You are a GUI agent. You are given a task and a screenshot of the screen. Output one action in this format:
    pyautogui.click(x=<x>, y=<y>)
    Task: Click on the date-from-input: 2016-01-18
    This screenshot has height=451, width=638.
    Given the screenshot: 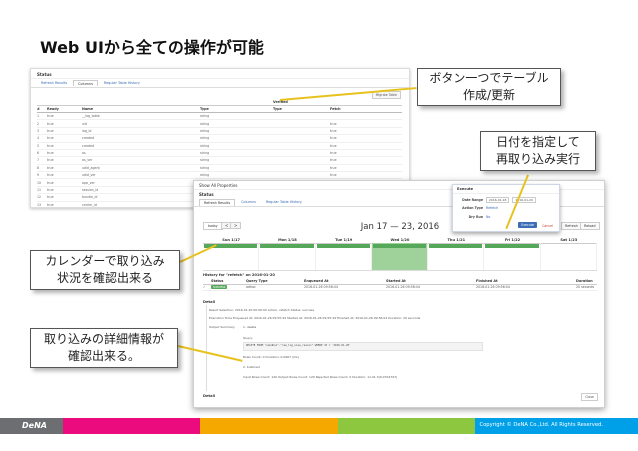 What is the action you would take?
    pyautogui.click(x=498, y=200)
    